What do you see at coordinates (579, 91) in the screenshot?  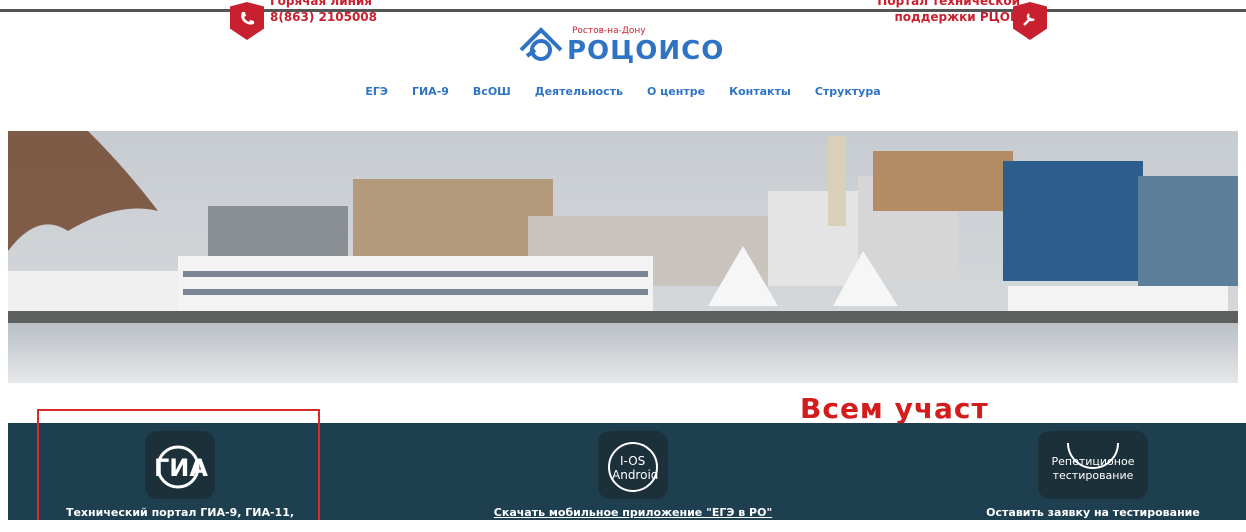 I see `nav-activity: Деятельность` at bounding box center [579, 91].